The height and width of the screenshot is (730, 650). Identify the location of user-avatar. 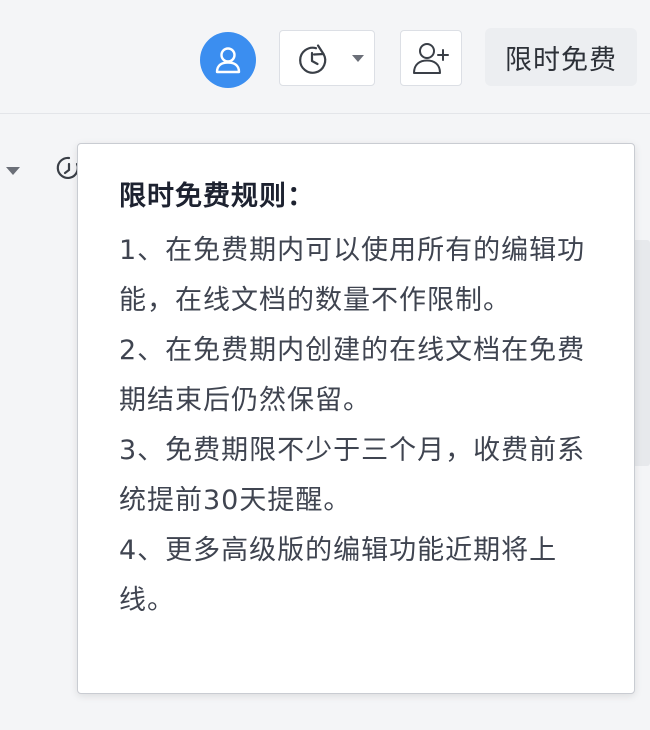
(228, 60).